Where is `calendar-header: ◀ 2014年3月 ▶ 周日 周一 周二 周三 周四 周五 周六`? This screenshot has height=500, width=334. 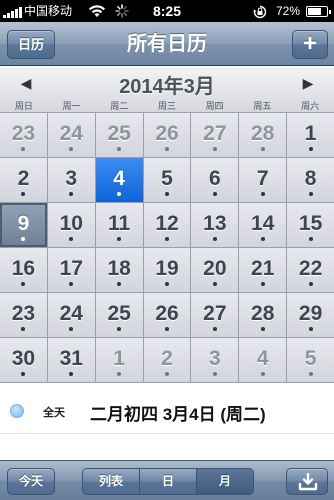 calendar-header: ◀ 2014年3月 ▶ 周日 周一 周二 周三 周四 周五 周六 is located at coordinates (167, 90).